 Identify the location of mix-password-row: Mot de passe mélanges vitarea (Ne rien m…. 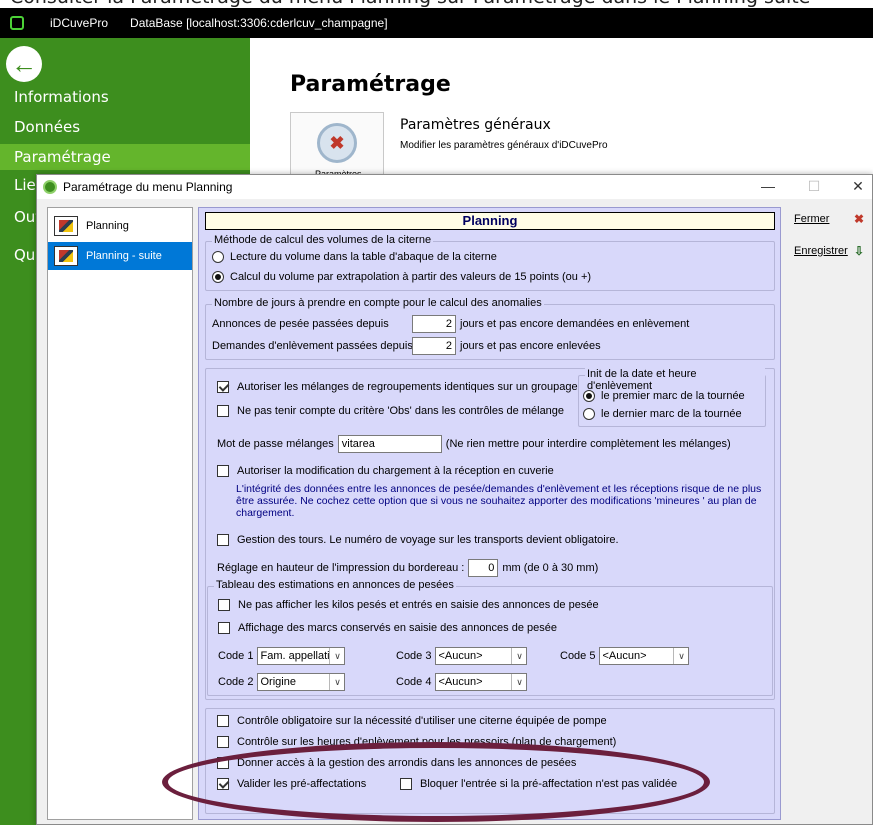
(474, 444).